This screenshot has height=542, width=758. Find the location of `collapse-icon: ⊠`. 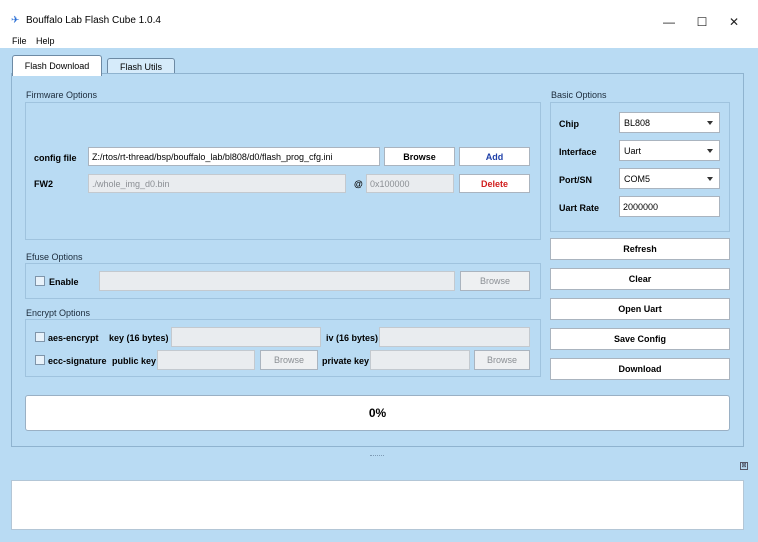

collapse-icon: ⊠ is located at coordinates (744, 466).